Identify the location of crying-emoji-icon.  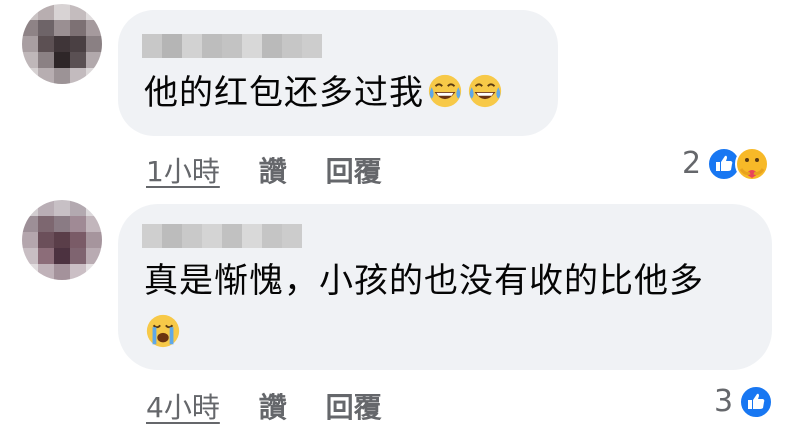
(163, 331).